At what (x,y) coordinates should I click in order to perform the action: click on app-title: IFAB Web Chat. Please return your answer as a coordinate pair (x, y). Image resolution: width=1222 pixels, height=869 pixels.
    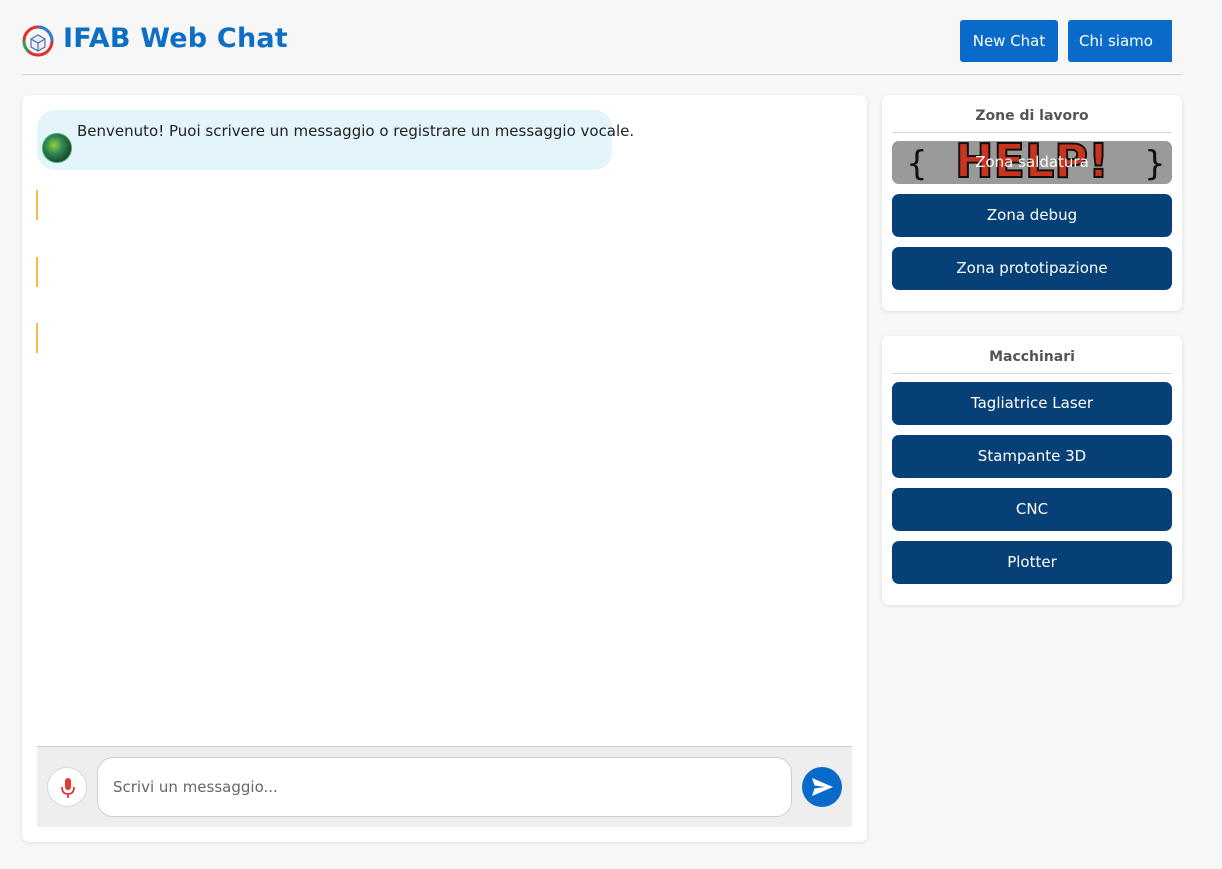
    Looking at the image, I should click on (175, 38).